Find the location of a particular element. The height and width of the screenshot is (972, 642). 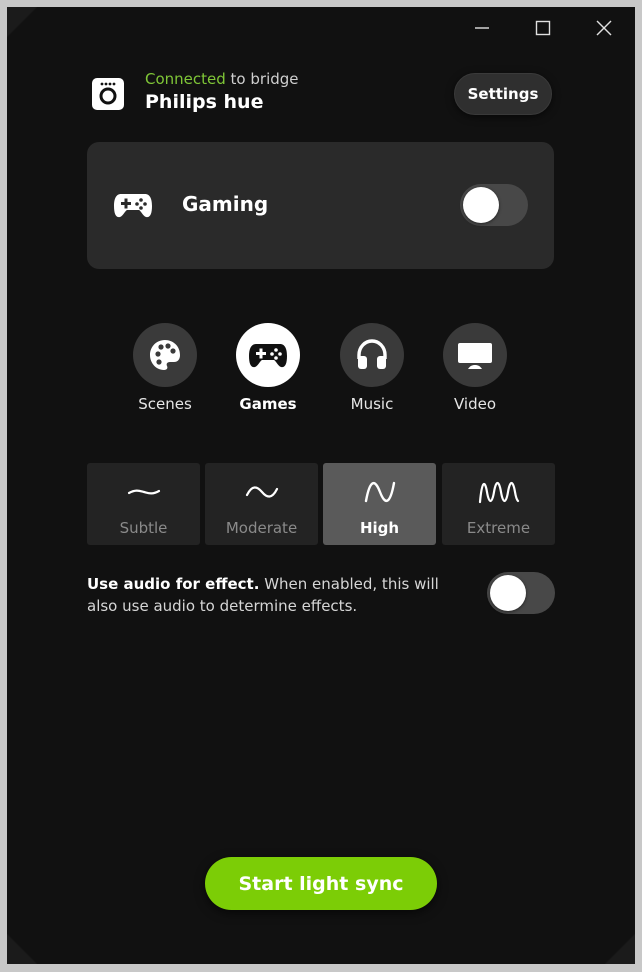

intensity-label: Extreme is located at coordinates (498, 528).